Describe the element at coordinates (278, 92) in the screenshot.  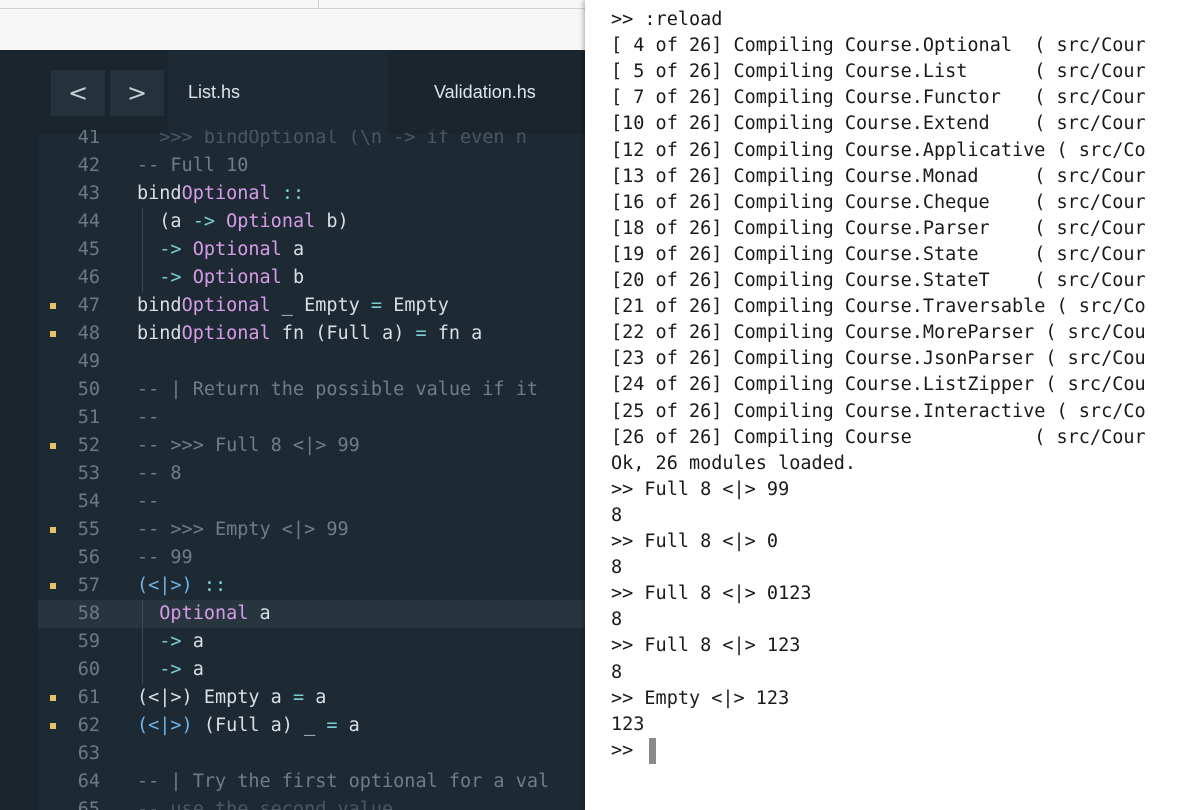
I see `tab-list-hs: List.hs` at that location.